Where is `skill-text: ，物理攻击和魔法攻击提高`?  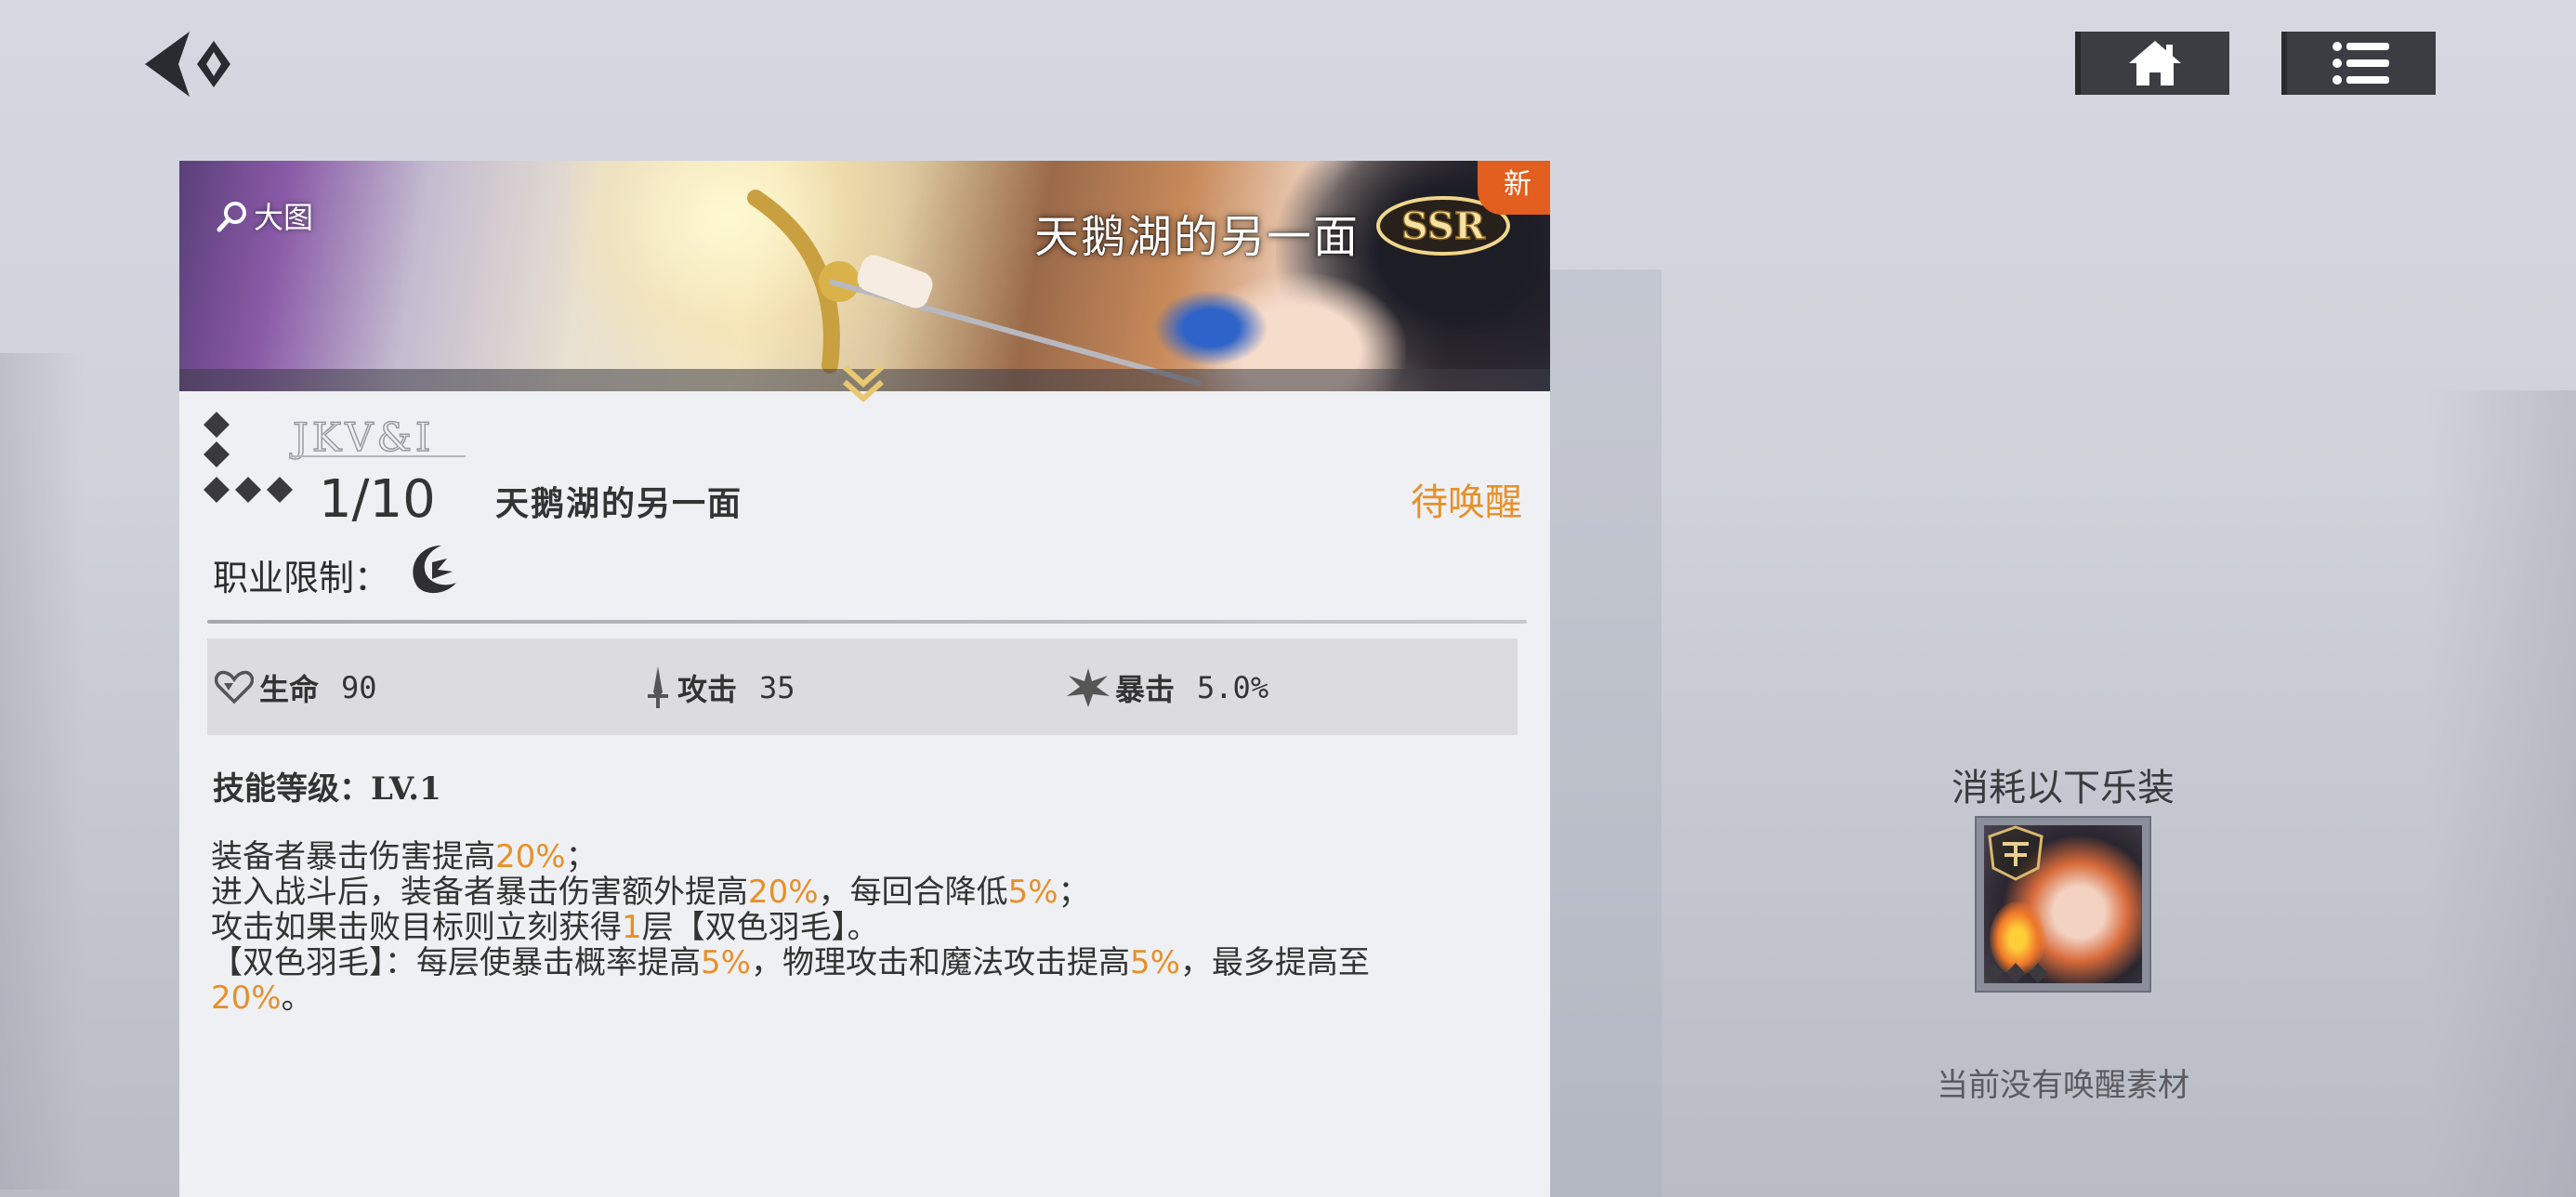 skill-text: ，物理攻击和魔法攻击提高 is located at coordinates (940, 962).